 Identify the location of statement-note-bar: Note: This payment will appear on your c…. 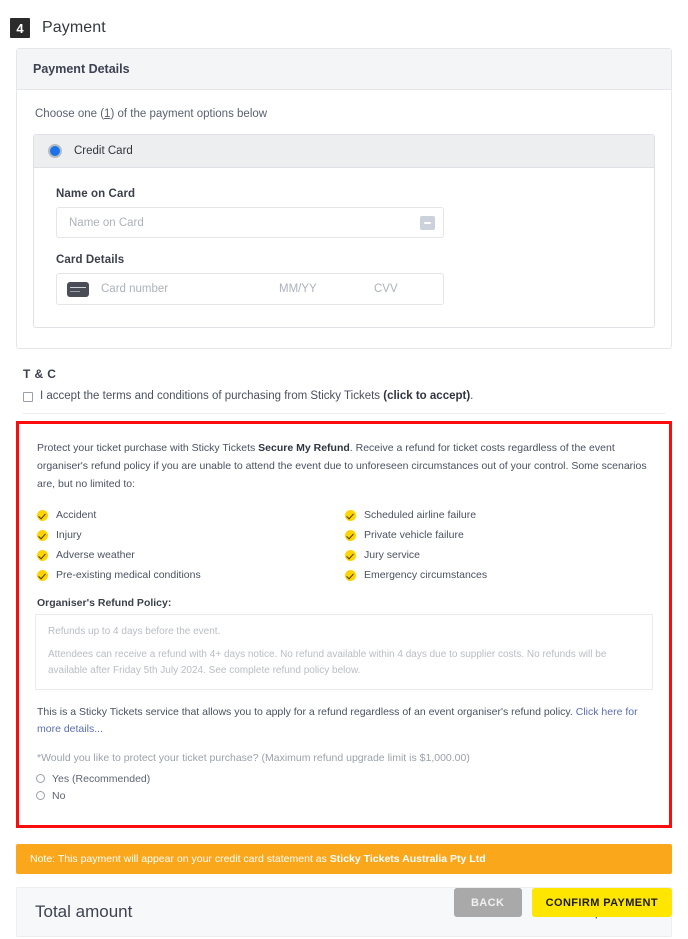
(344, 858).